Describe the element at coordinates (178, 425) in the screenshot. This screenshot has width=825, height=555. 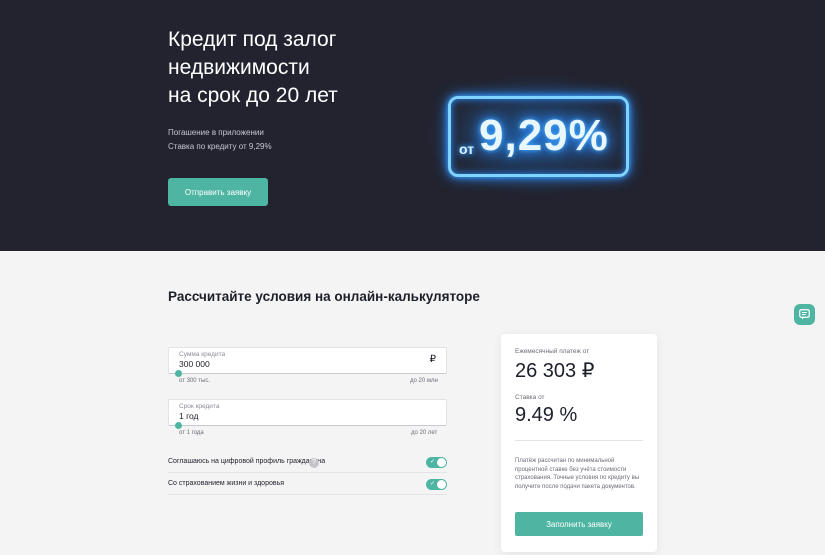
I see `loan-term-slider-handle` at that location.